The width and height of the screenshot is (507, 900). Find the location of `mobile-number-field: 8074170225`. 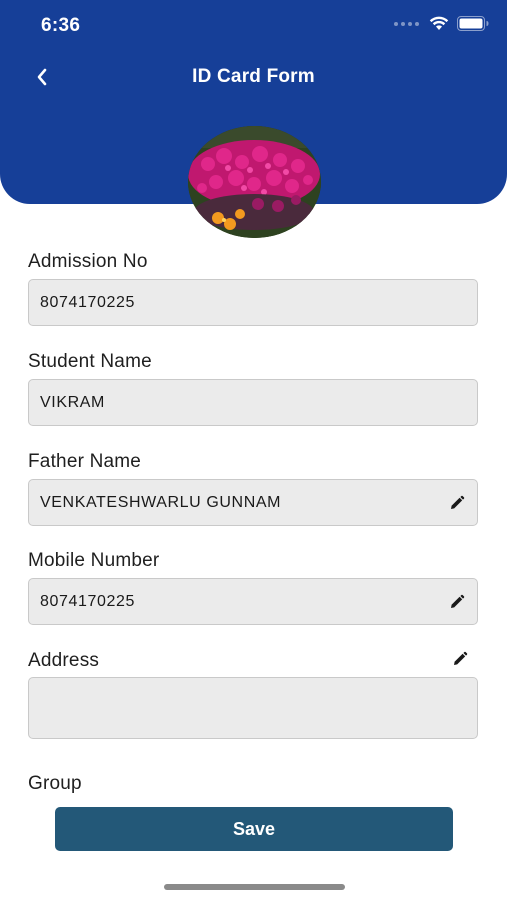

mobile-number-field: 8074170225 is located at coordinates (253, 601).